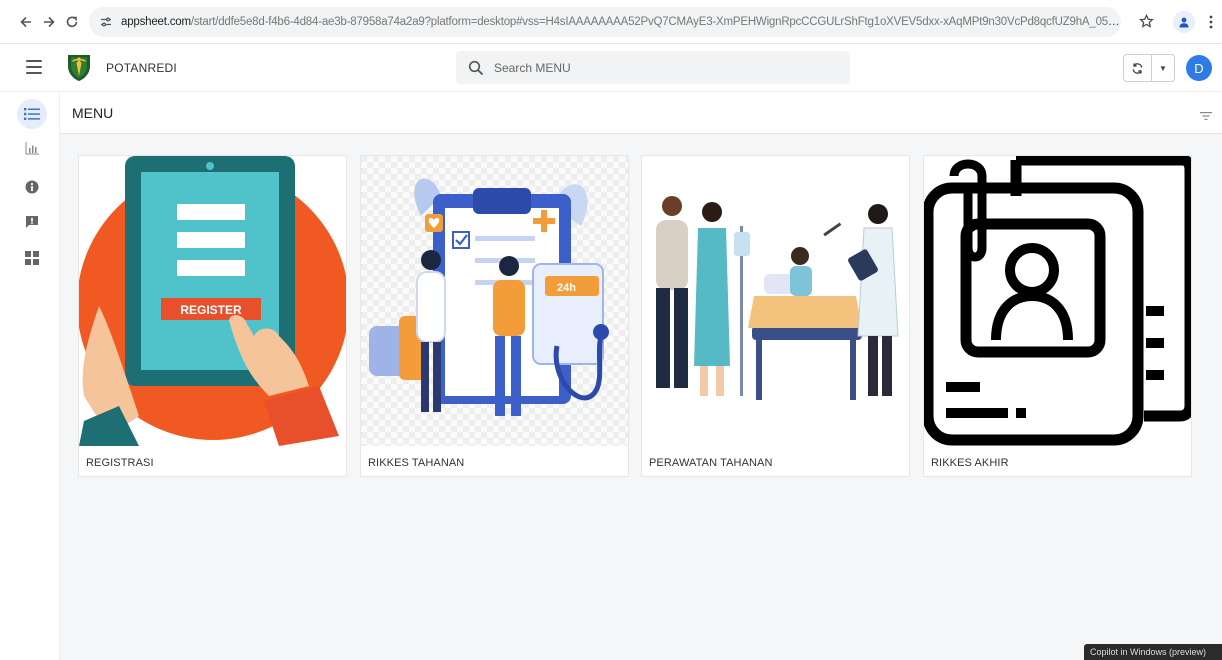  Describe the element at coordinates (32, 114) in the screenshot. I see `nav-menu-list-icon` at that location.